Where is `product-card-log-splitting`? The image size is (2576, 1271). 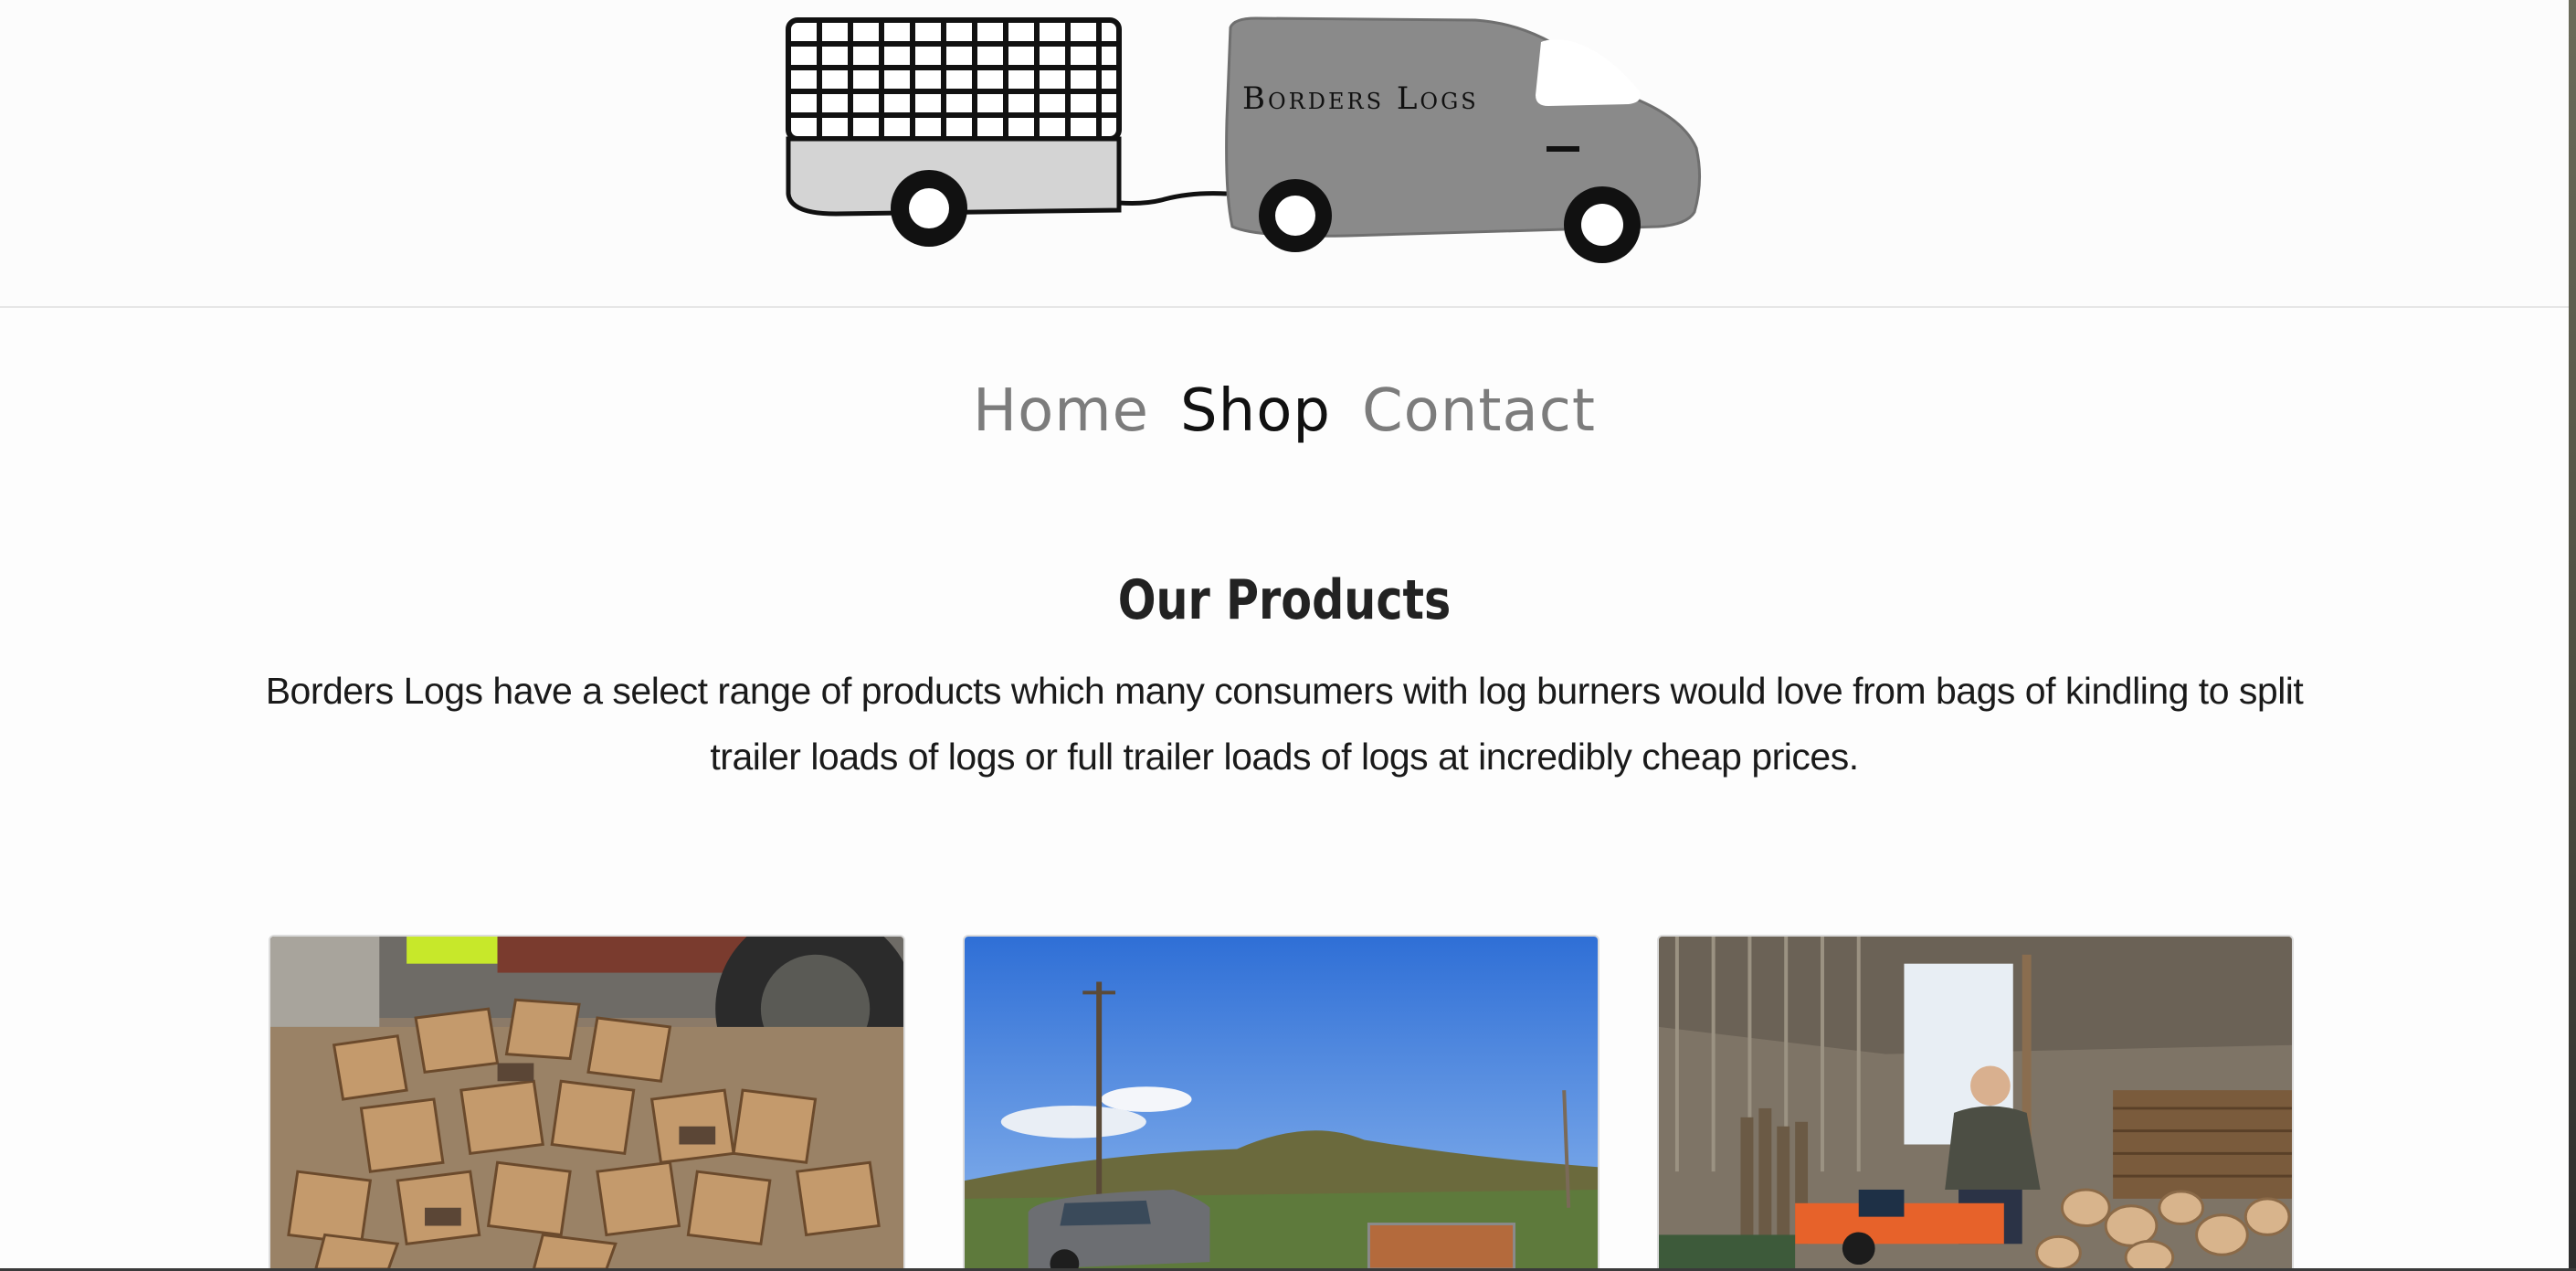 product-card-log-splitting is located at coordinates (1975, 1101).